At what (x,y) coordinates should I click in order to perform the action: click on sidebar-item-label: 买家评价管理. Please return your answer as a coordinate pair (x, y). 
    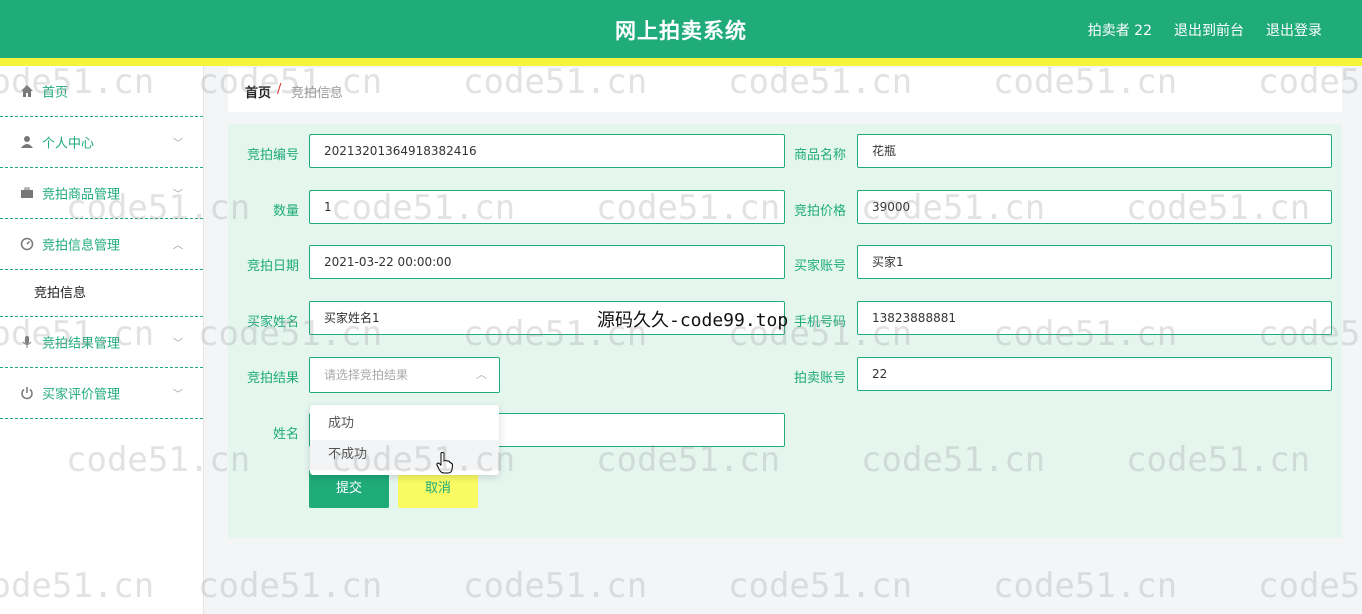
    Looking at the image, I should click on (81, 395).